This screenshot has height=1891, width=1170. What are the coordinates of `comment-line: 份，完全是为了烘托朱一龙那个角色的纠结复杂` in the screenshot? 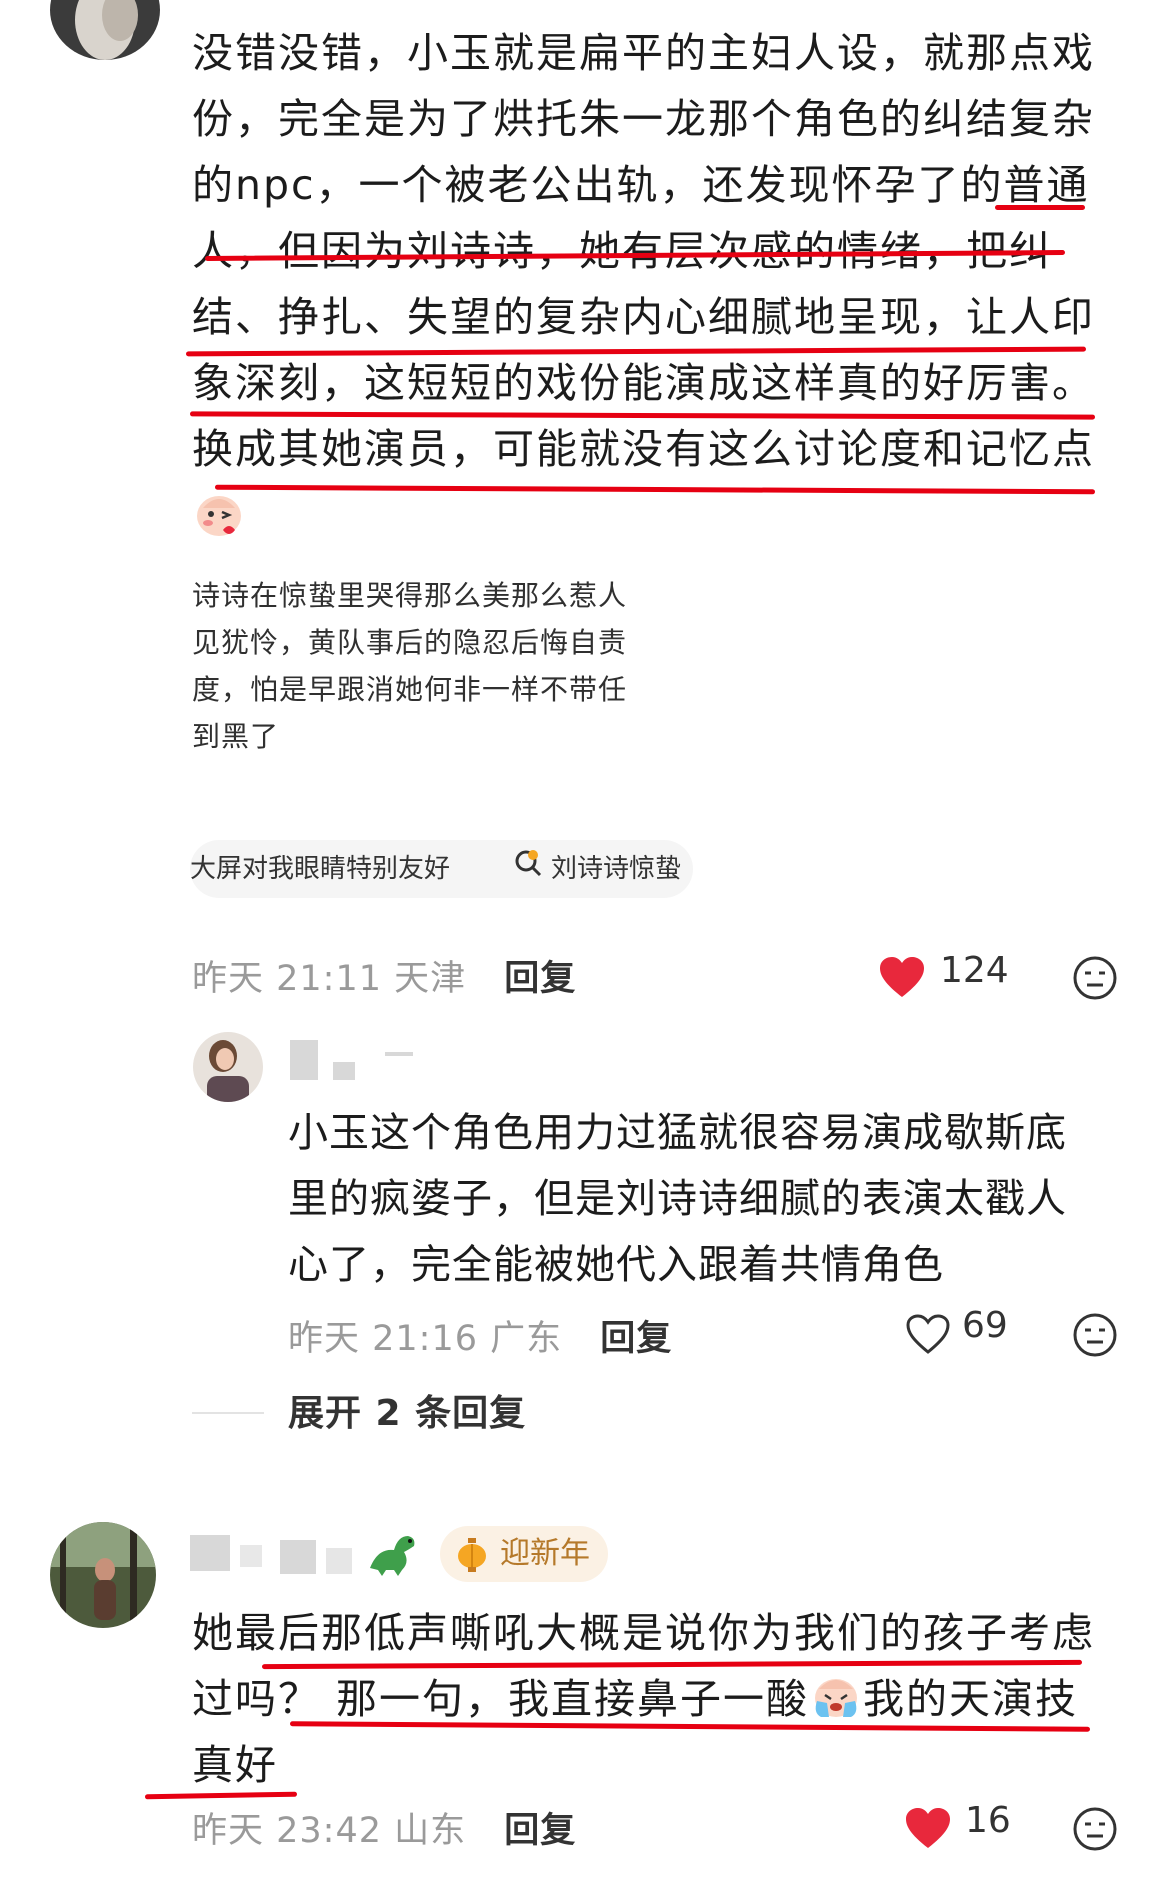 It's located at (643, 119).